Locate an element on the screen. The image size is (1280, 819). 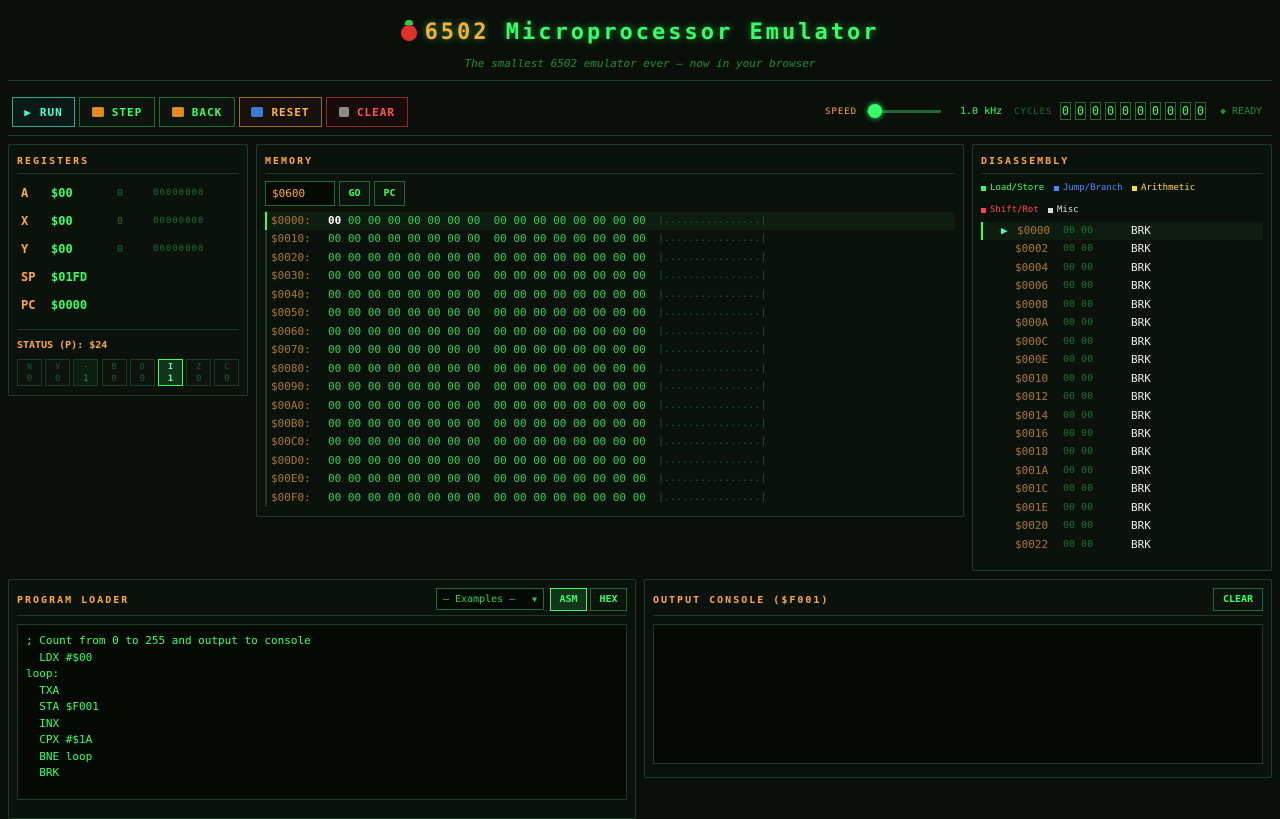
chevron-down-icon: ▼ is located at coordinates (534, 599).